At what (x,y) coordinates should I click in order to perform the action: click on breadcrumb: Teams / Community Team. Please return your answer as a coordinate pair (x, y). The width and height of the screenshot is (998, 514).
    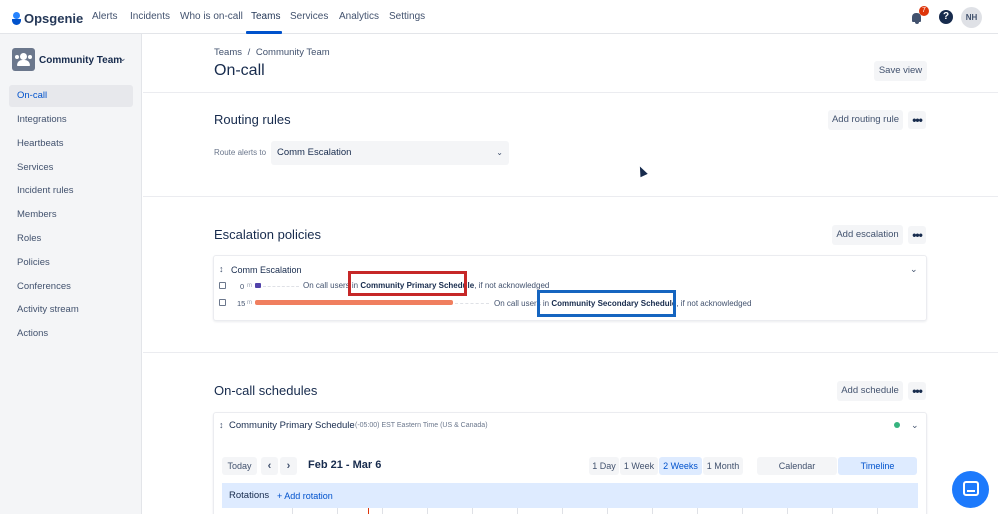
    Looking at the image, I should click on (273, 52).